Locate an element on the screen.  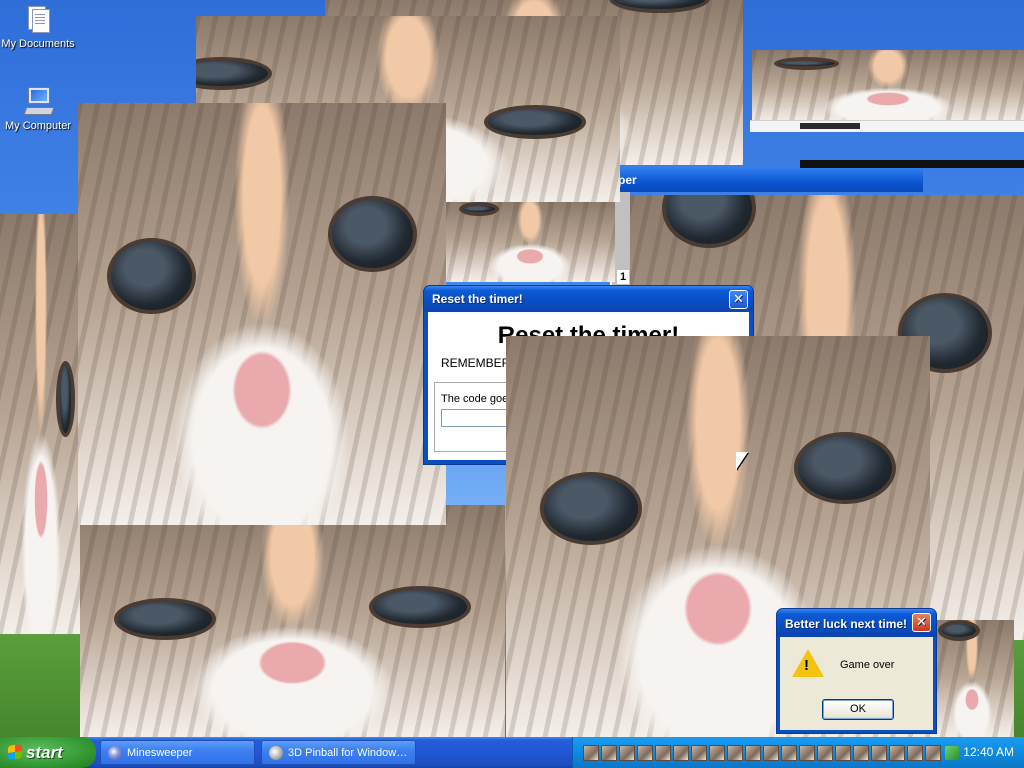
my-documents-icon is located at coordinates (38, 20).